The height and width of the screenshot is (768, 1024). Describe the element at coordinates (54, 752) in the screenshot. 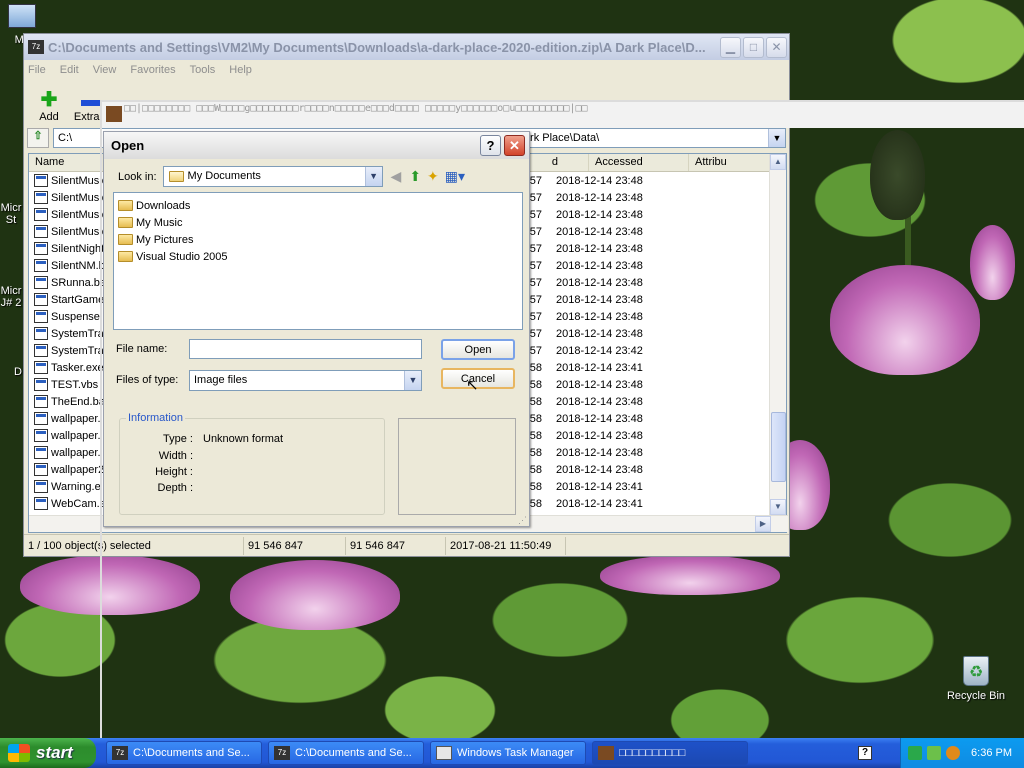

I see `start-label: start` at that location.